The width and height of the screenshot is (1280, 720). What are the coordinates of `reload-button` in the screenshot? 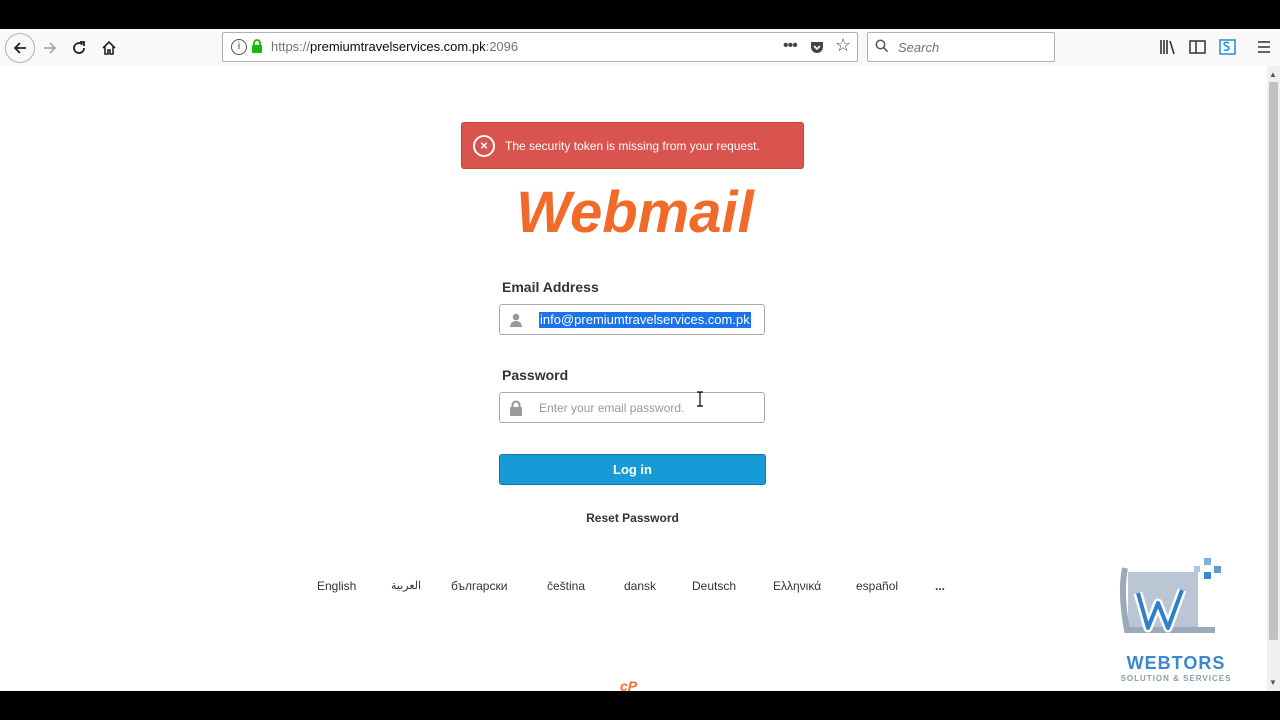 It's located at (79, 48).